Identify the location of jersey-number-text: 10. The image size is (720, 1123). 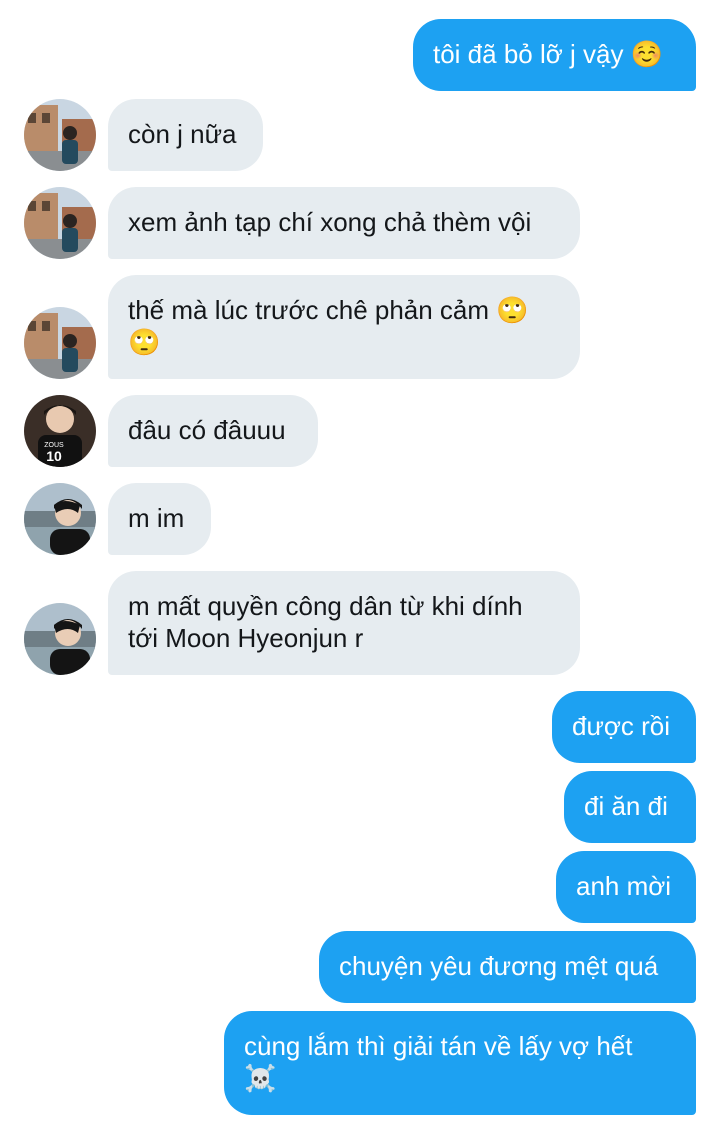
(54, 456).